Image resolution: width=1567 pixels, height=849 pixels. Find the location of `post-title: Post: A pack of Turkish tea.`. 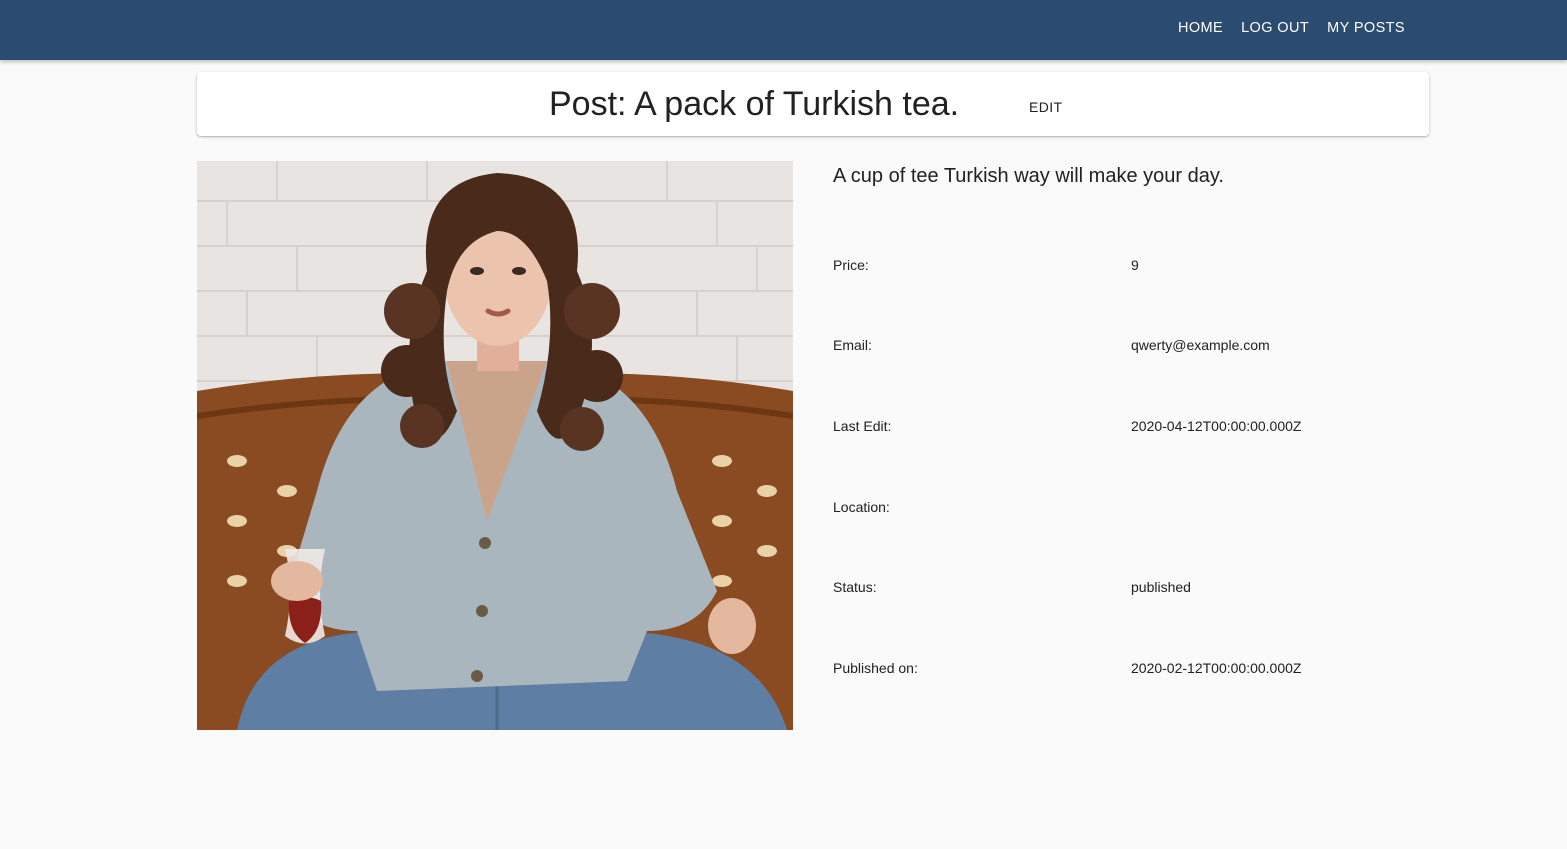

post-title: Post: A pack of Turkish tea. is located at coordinates (754, 104).